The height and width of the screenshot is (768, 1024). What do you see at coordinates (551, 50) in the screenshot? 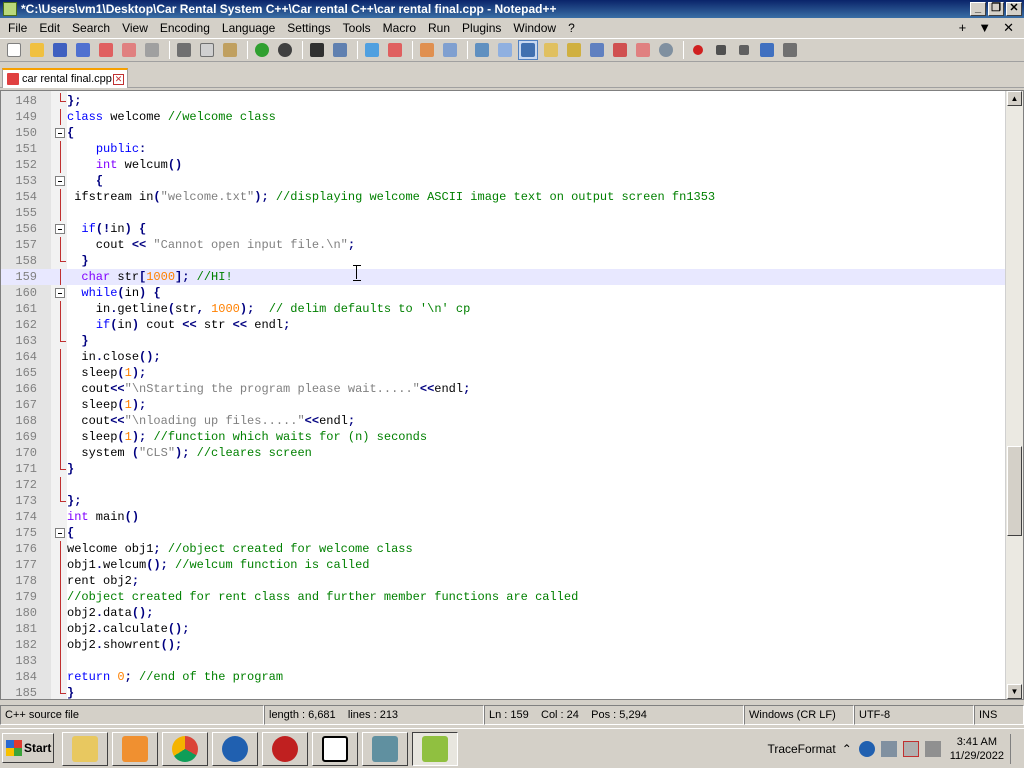
I see `user-language-button` at bounding box center [551, 50].